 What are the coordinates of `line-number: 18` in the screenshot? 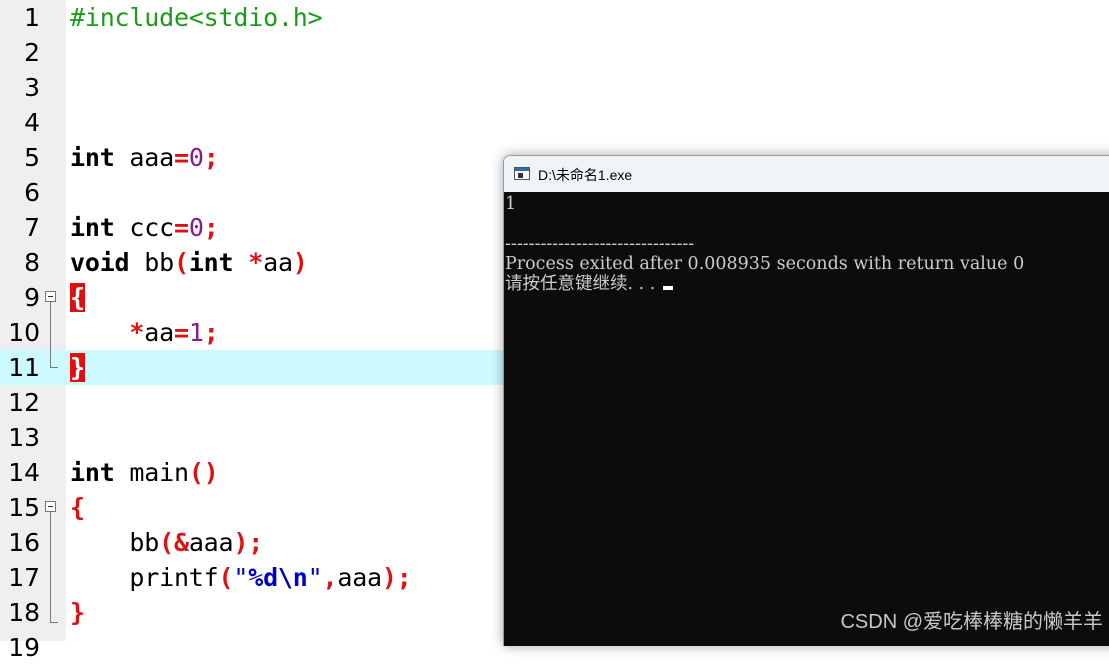 It's located at (24, 612).